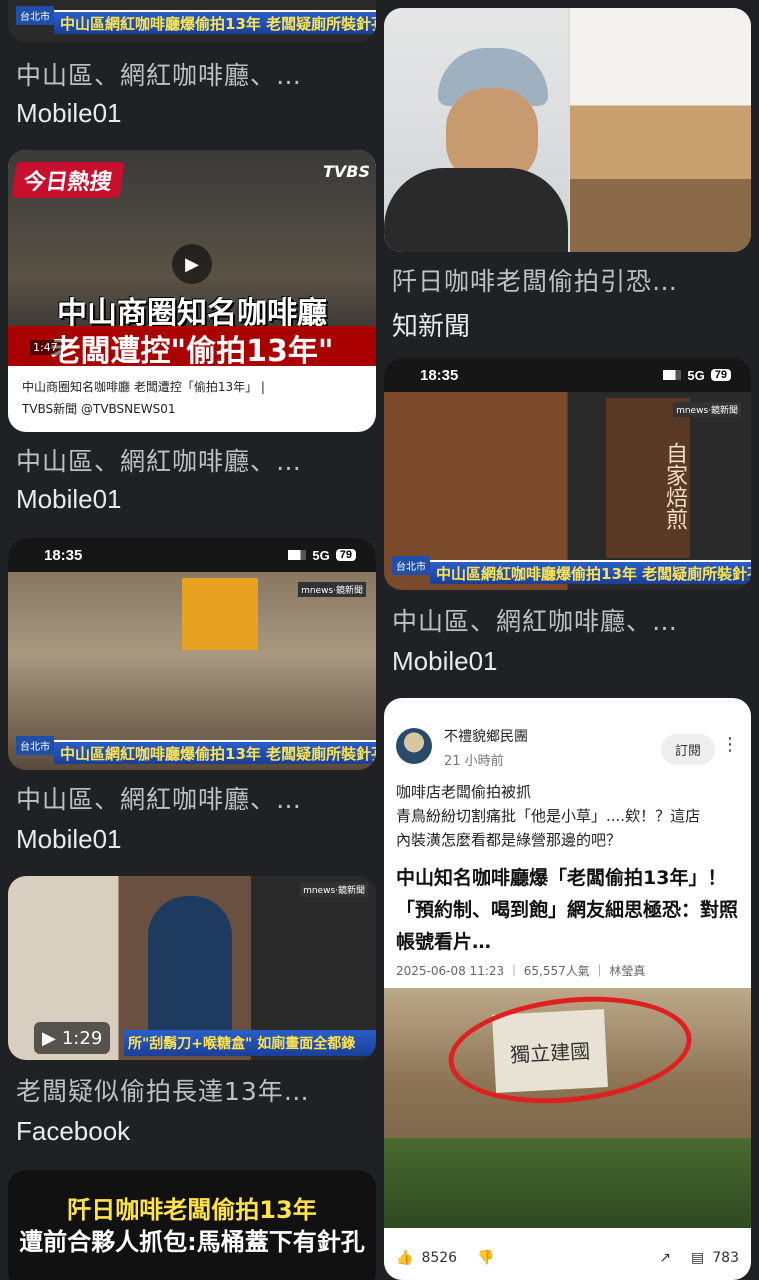 This screenshot has width=759, height=1280. Describe the element at coordinates (665, 1258) in the screenshot. I see `share-icon: ↗` at that location.